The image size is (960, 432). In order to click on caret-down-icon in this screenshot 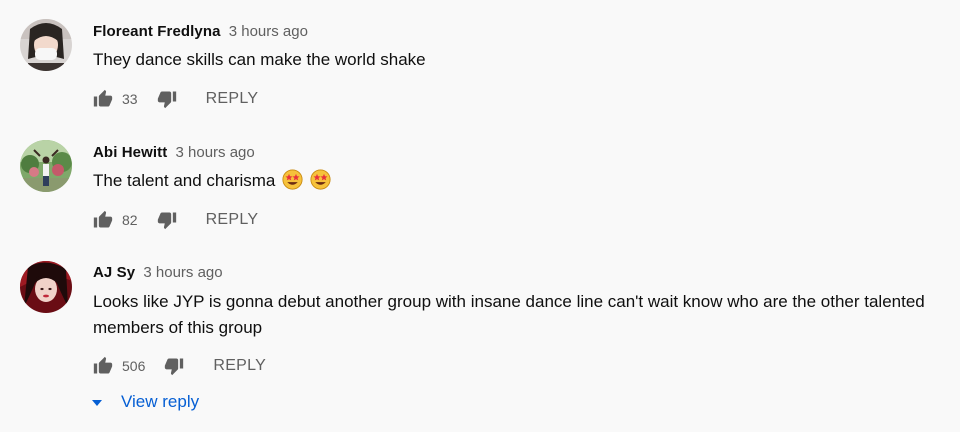, I will do `click(97, 402)`.